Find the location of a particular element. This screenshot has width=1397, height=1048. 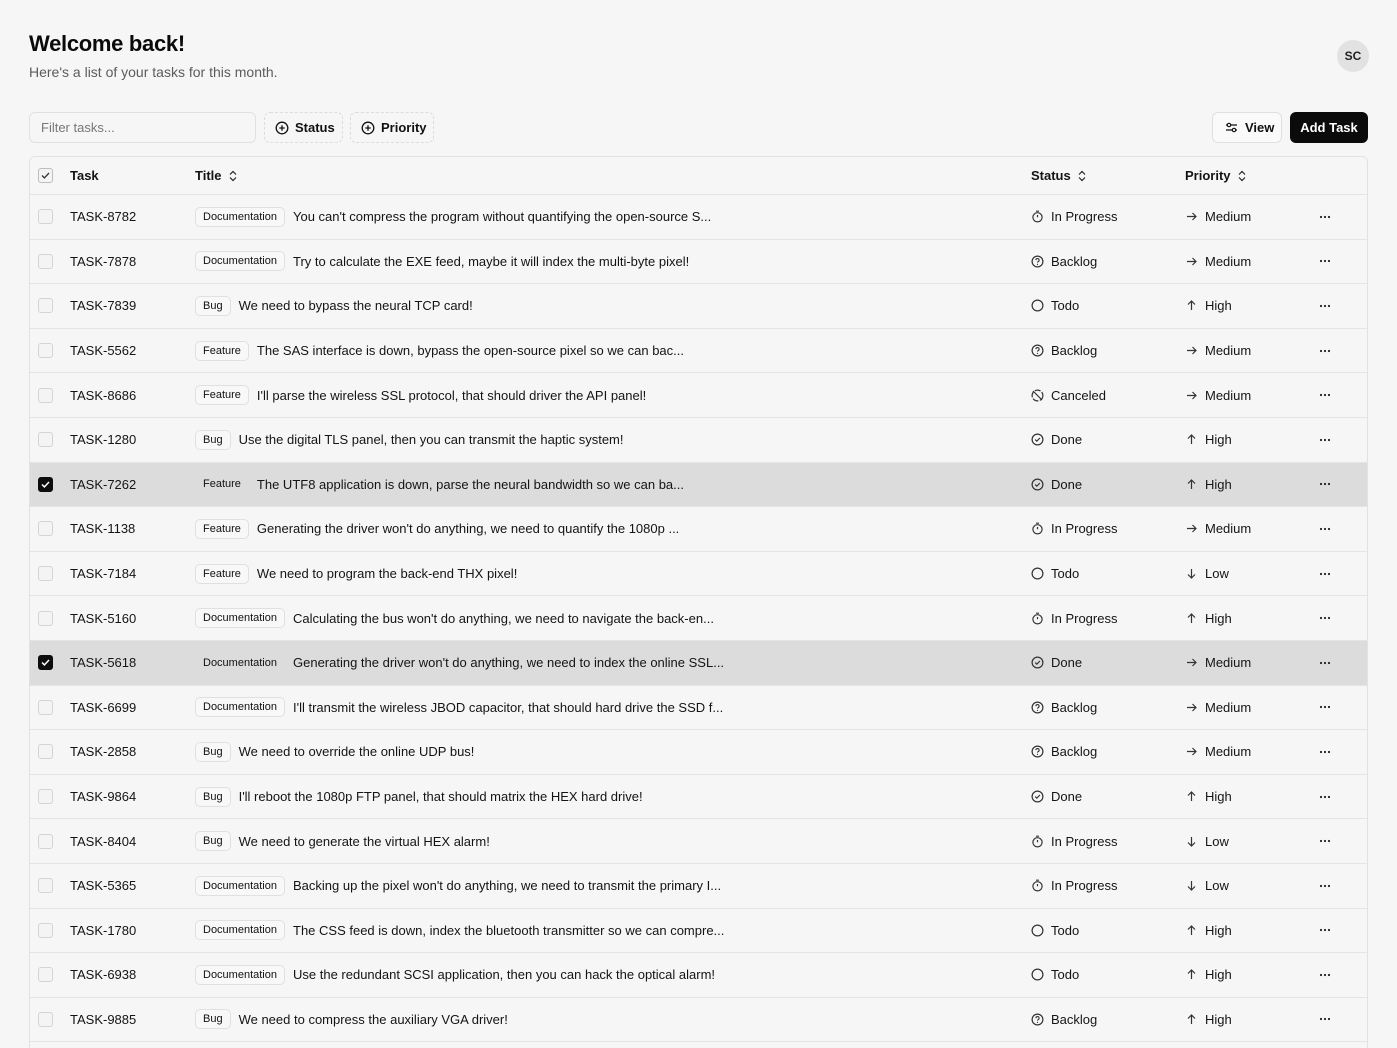

task-id: TASK-5562 is located at coordinates (103, 351).